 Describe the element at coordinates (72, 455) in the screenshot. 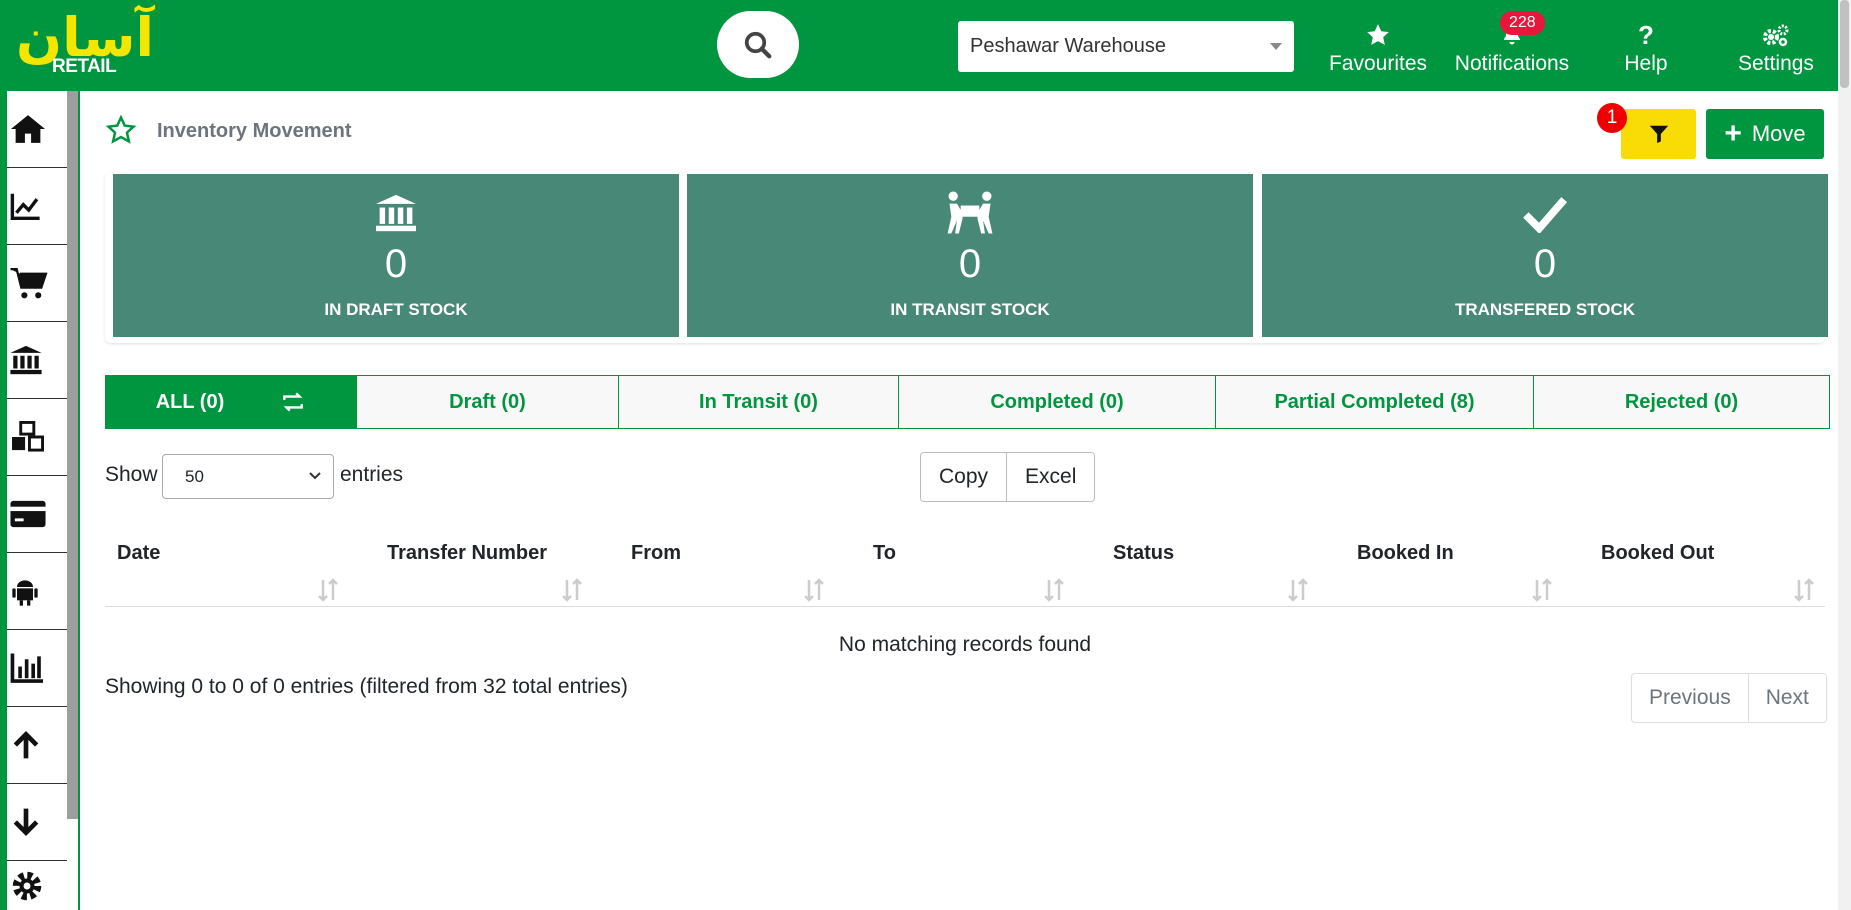

I see `sidebar-scrollbar` at that location.